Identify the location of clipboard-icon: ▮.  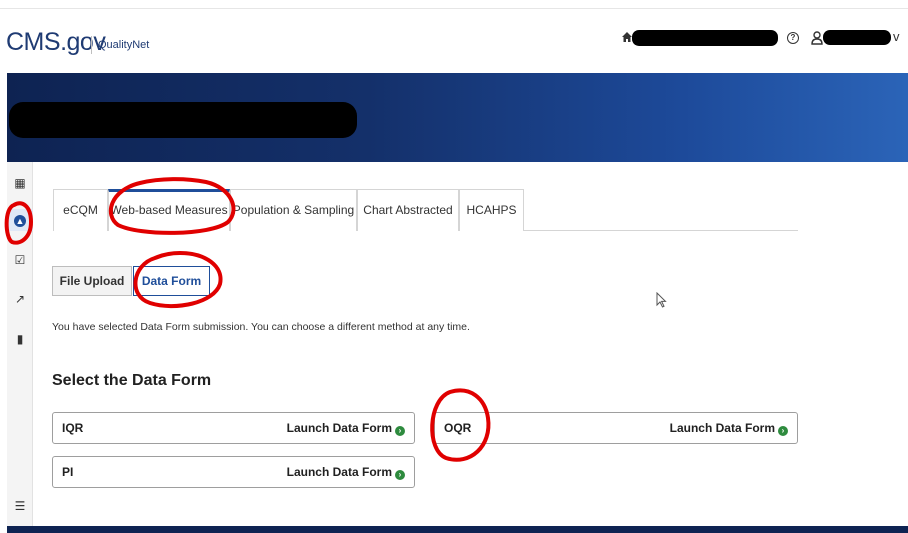
(20, 339).